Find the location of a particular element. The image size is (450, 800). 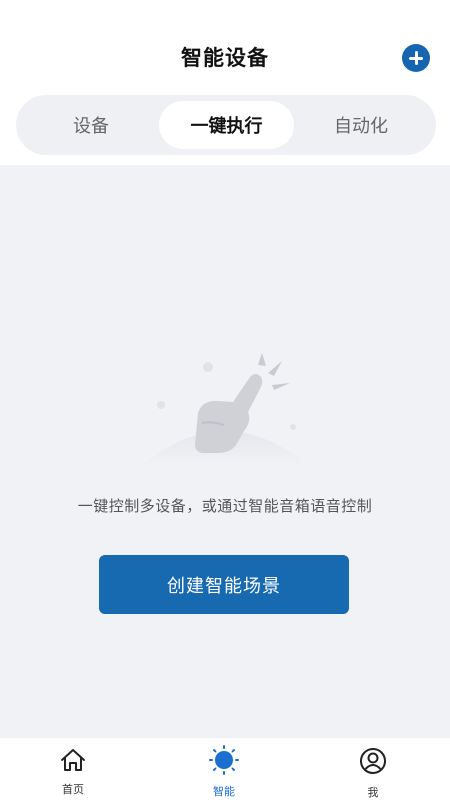

empty-state-message: 一键控制多设备，或通过智能音箱语音控制 is located at coordinates (225, 506).